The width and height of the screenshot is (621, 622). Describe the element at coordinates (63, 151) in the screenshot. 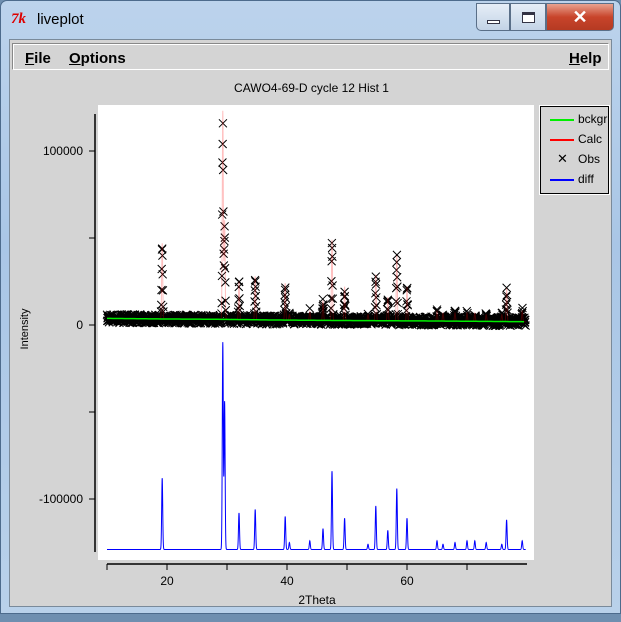

I see `y-tick-label: 100000` at that location.